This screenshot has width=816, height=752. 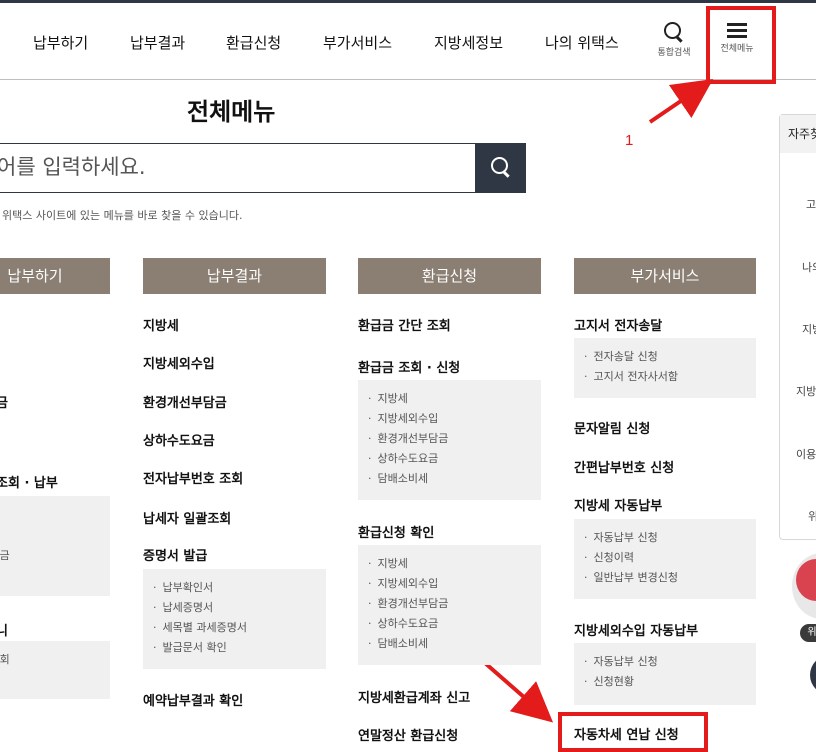 What do you see at coordinates (55, 276) in the screenshot?
I see `column-header-payment: 납부하기` at bounding box center [55, 276].